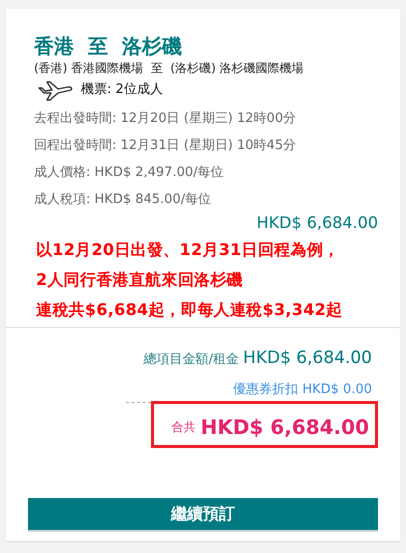  I want to click on fare-amount: HKD$ 6,684.00, so click(307, 358).